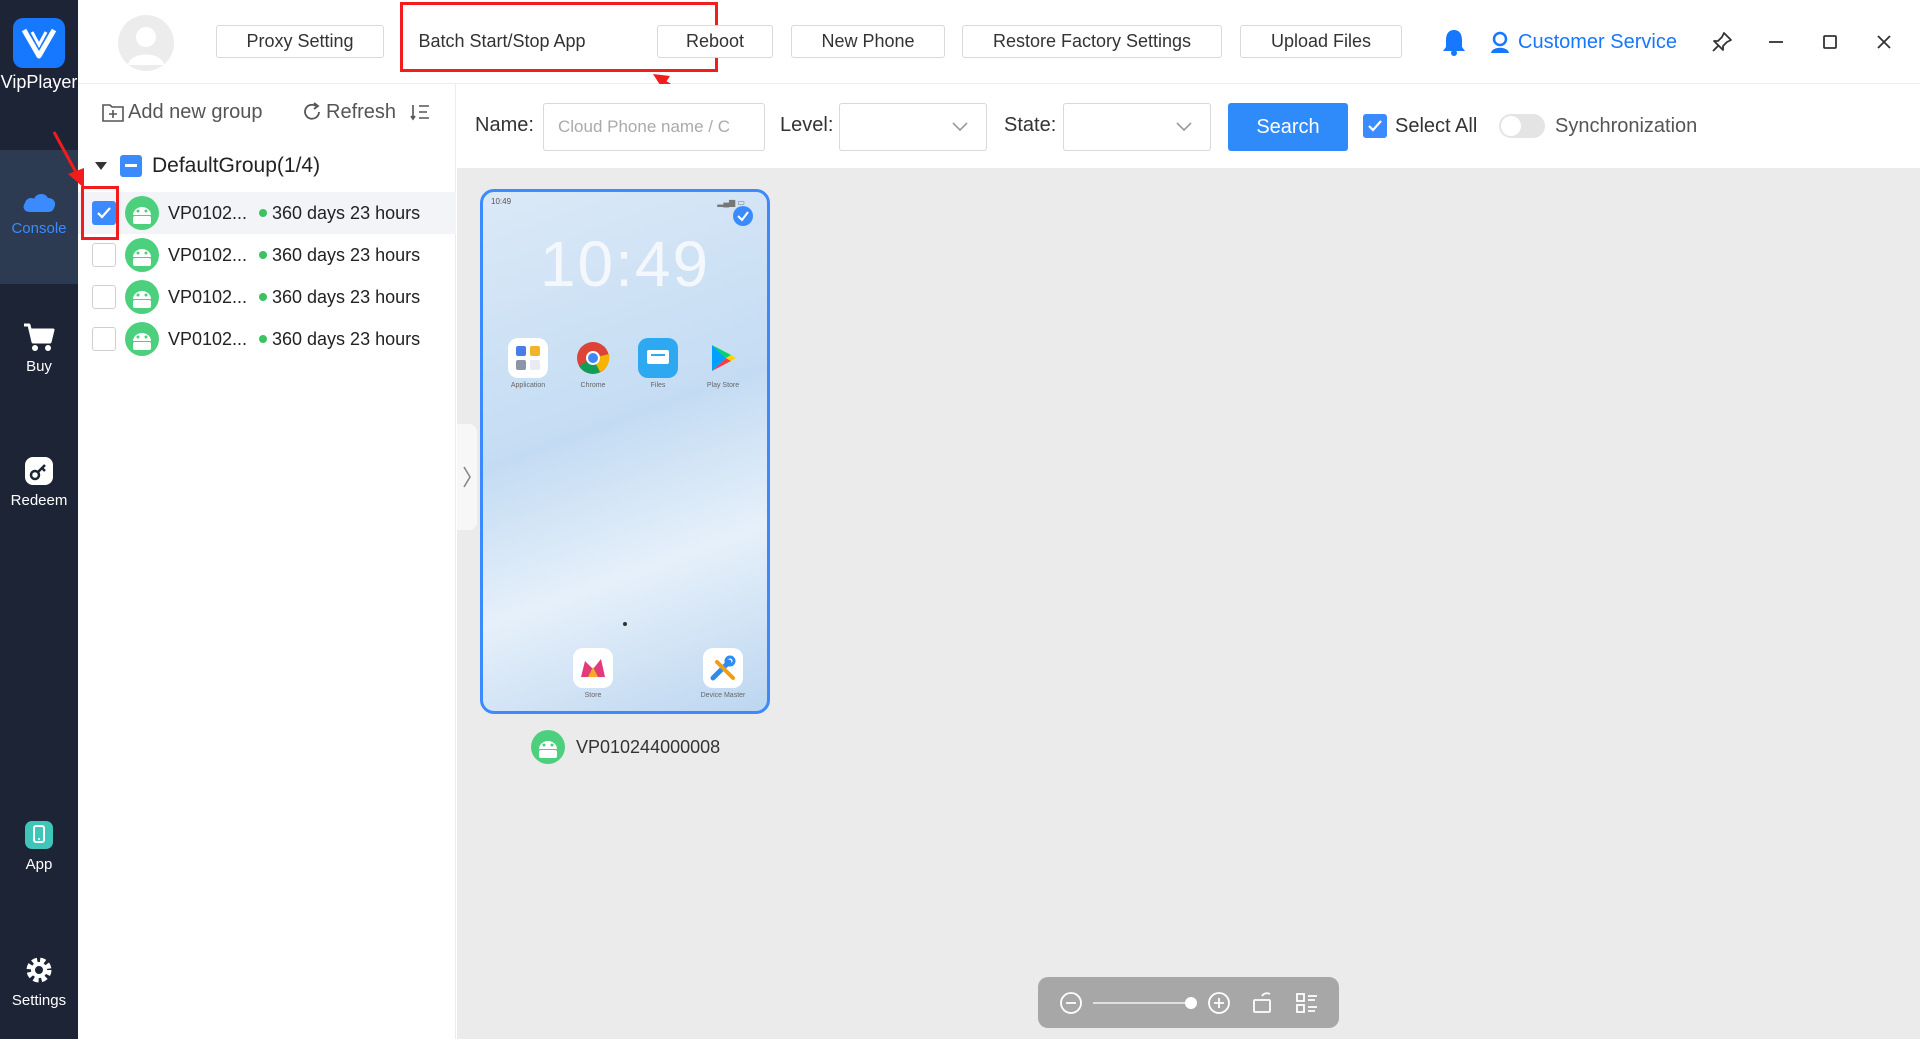 This screenshot has height=1039, width=1920. Describe the element at coordinates (625, 747) in the screenshot. I see `phone-id-label: VP010244000008` at that location.